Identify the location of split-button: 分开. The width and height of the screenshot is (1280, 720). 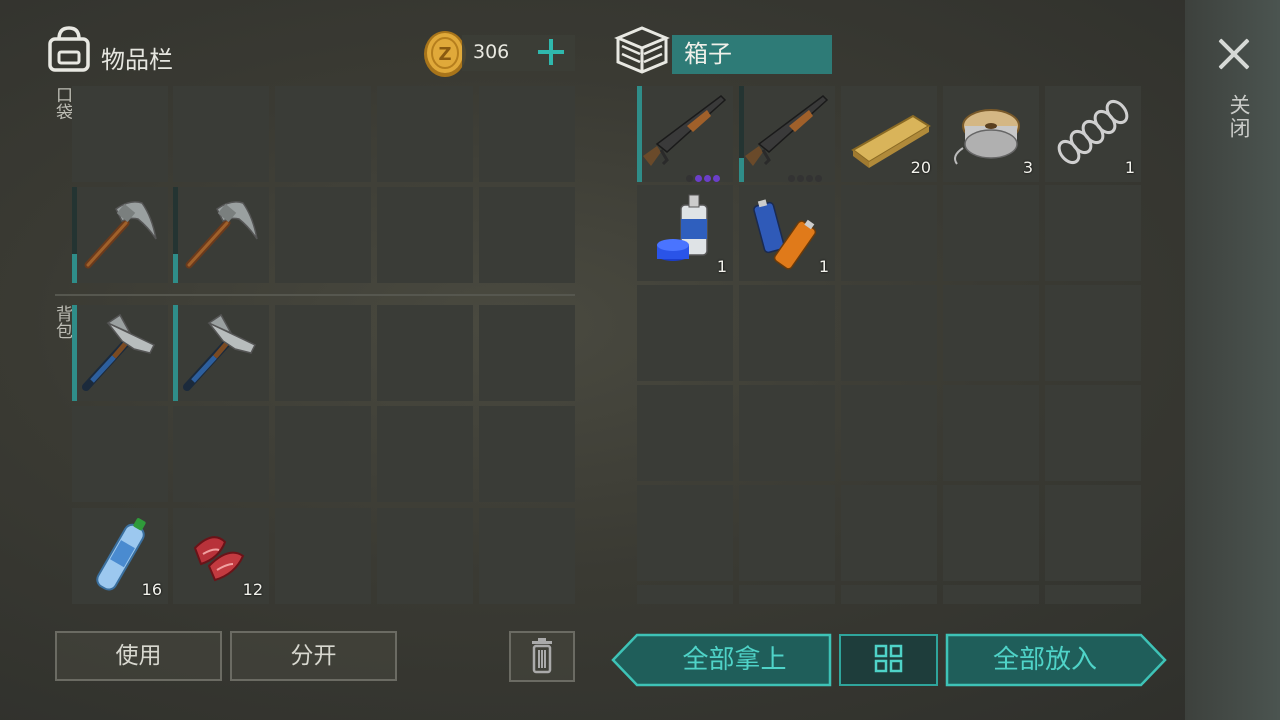
(313, 656).